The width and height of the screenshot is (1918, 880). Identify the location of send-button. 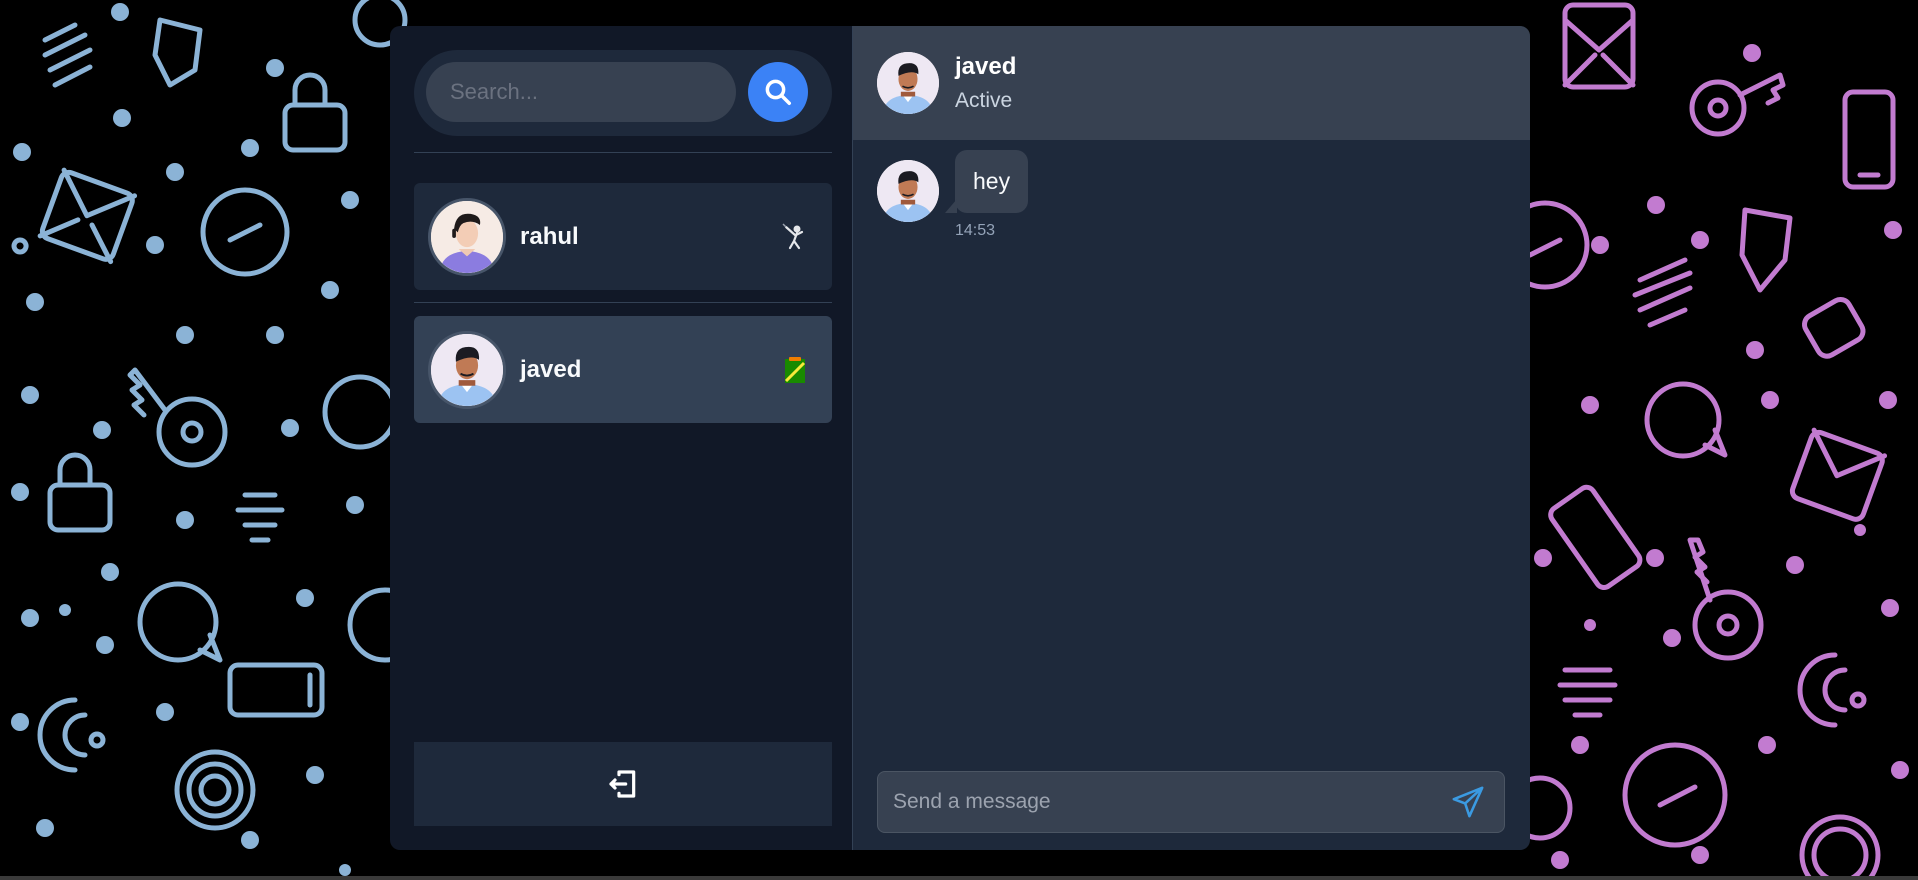
(1468, 802).